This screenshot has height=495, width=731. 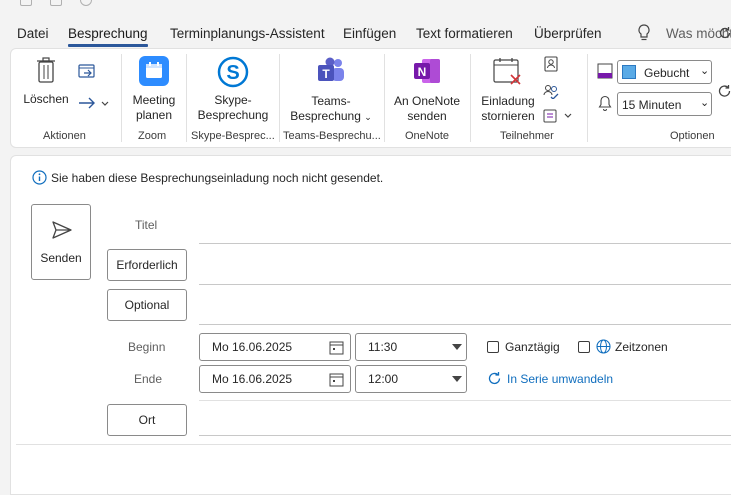 I want to click on skype-label-2: Besprechung, so click(x=233, y=115).